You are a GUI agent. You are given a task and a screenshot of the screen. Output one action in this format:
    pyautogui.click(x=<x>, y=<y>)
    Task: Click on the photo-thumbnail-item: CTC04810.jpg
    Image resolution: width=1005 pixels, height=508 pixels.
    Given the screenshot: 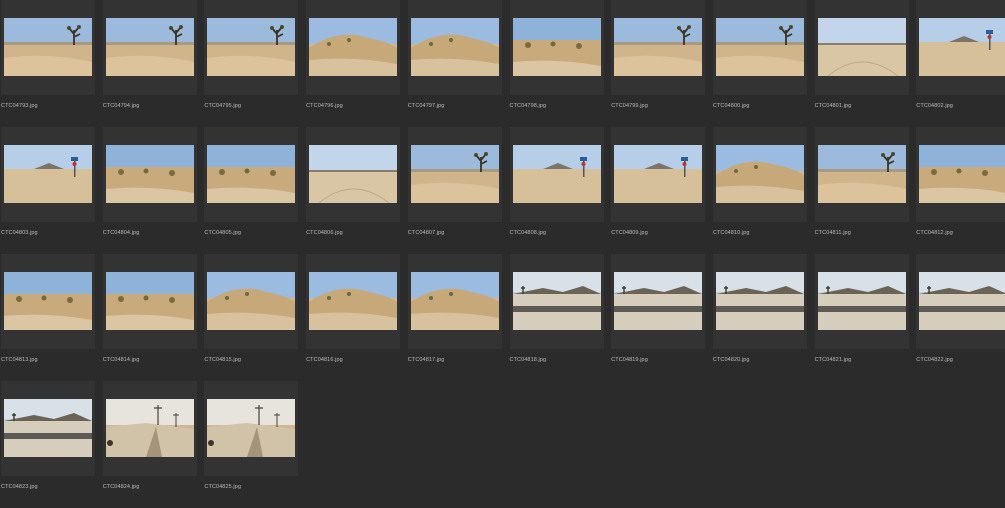 What is the action you would take?
    pyautogui.click(x=762, y=190)
    